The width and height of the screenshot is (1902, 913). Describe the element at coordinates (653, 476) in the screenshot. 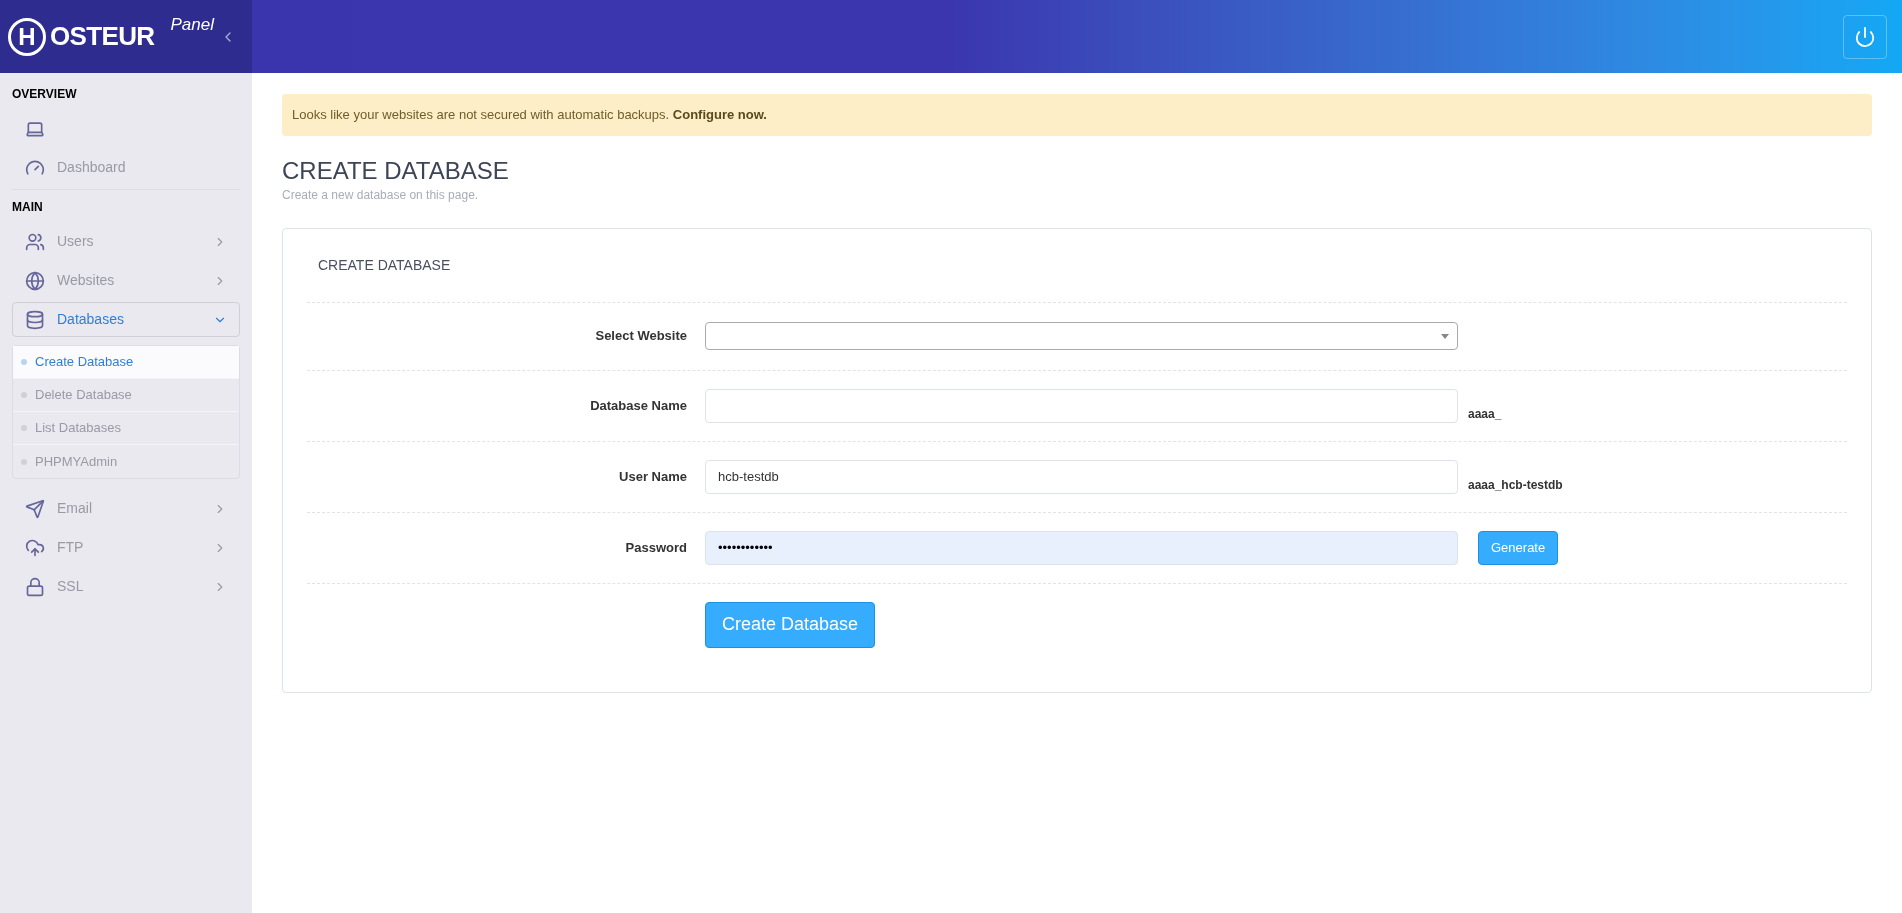

I see `field-label: User Name` at that location.